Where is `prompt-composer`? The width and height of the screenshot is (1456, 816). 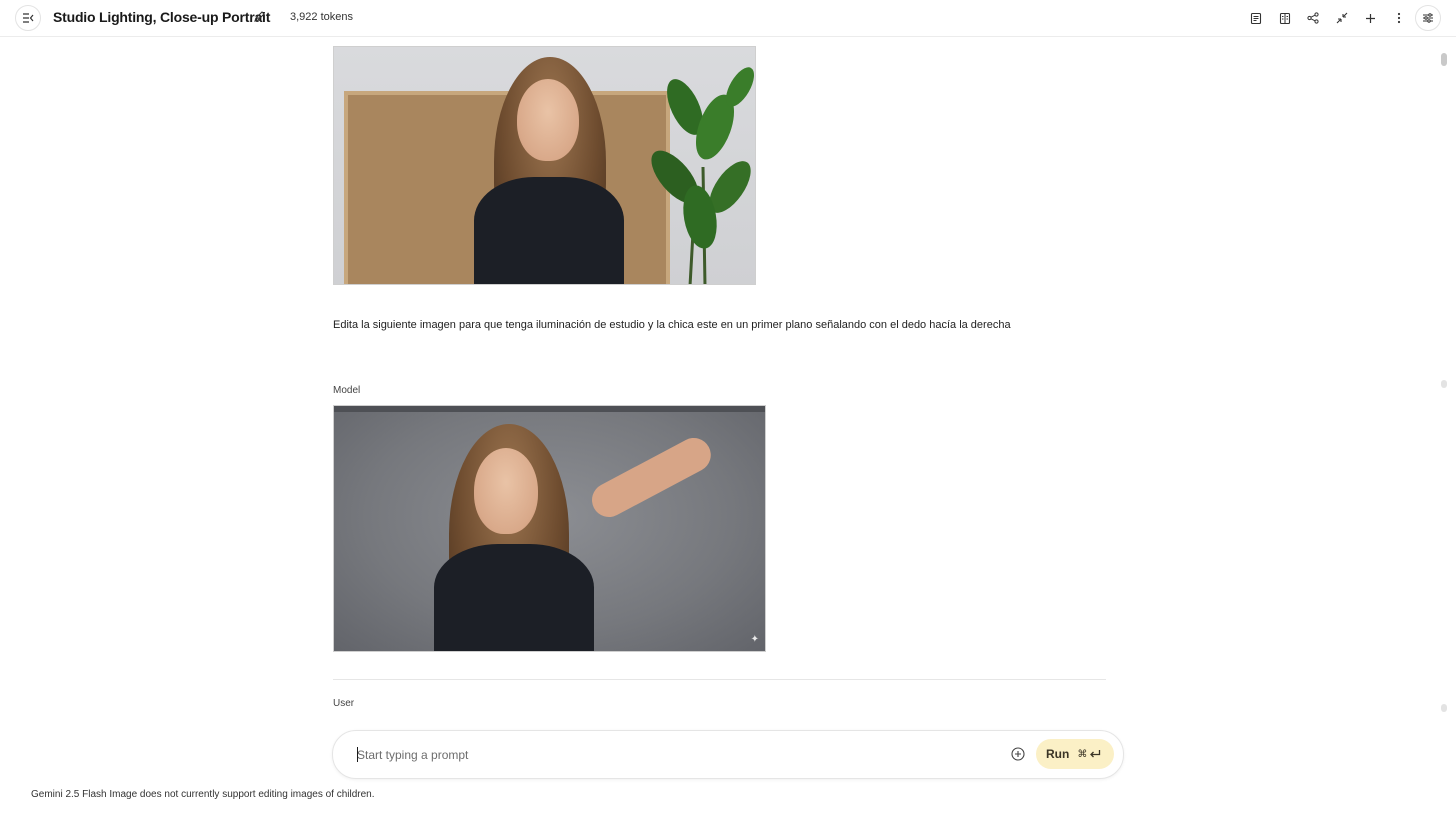 prompt-composer is located at coordinates (728, 754).